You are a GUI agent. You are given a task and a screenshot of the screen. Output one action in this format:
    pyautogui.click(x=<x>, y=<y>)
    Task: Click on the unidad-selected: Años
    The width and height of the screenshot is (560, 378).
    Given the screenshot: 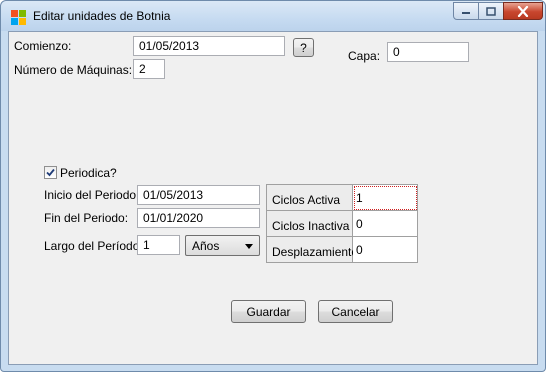 What is the action you would take?
    pyautogui.click(x=206, y=246)
    